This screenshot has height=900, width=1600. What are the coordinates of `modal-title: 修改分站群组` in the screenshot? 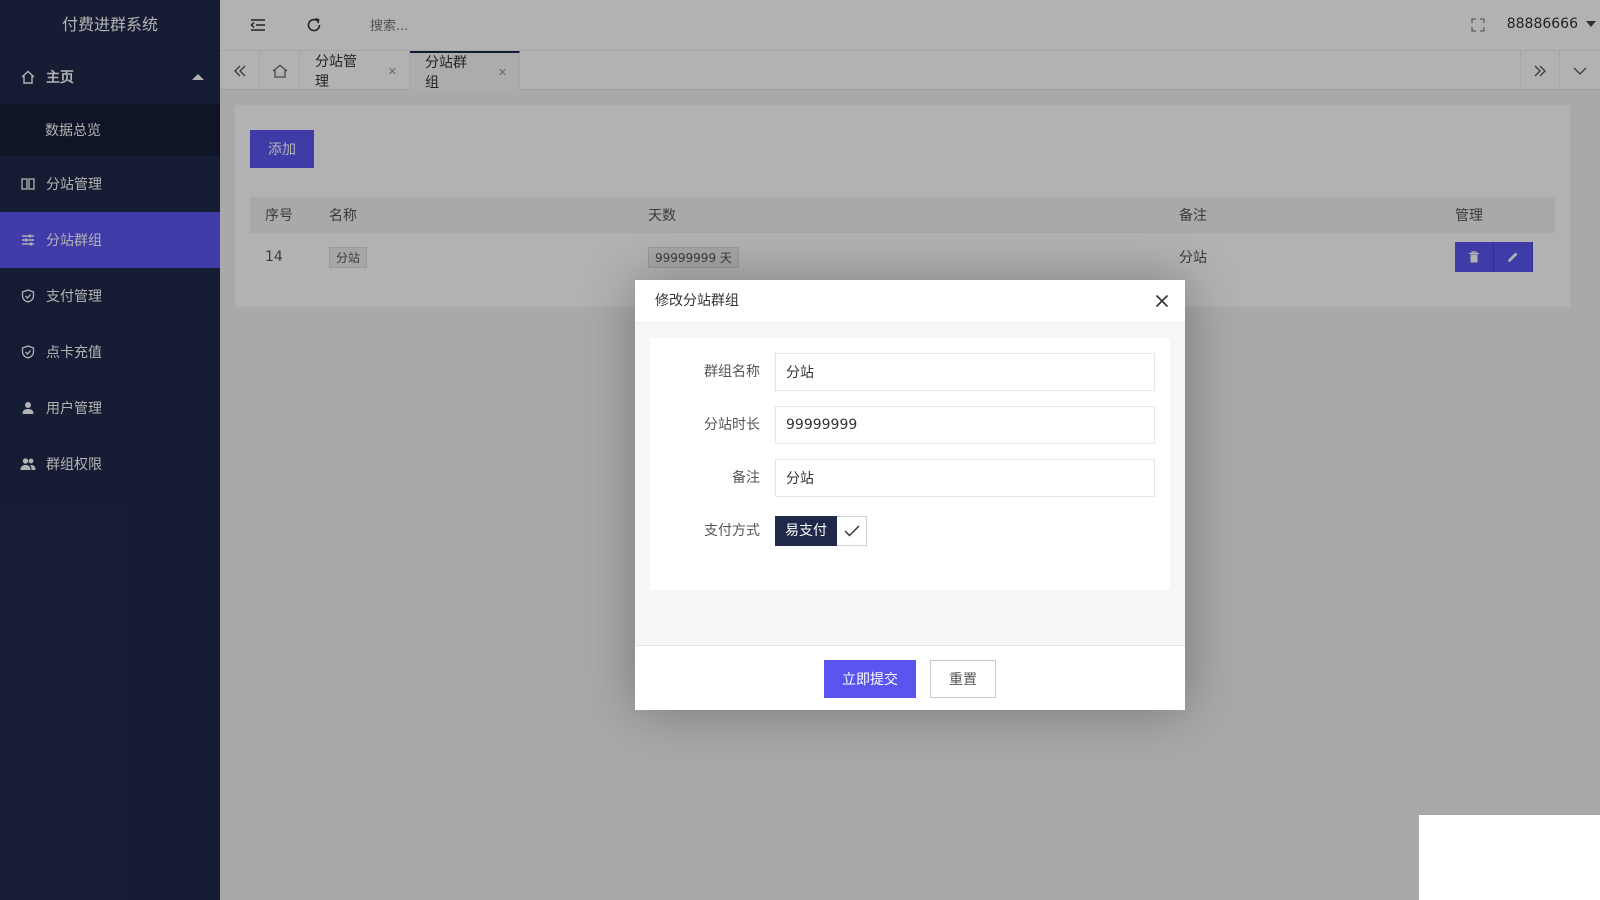 It's located at (910, 301).